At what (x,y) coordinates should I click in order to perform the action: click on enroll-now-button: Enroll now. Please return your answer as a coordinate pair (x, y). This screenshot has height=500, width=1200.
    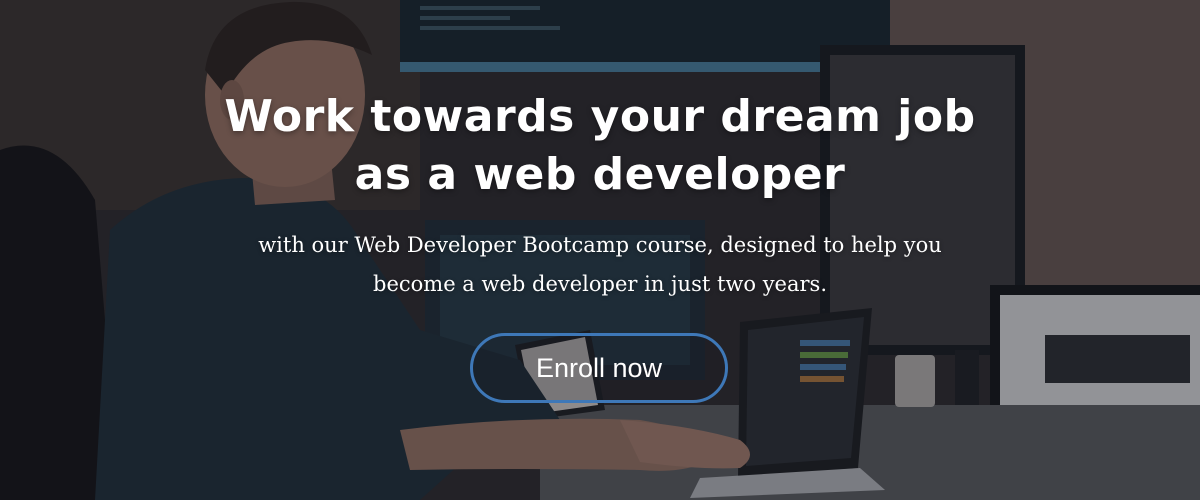
    Looking at the image, I should click on (599, 368).